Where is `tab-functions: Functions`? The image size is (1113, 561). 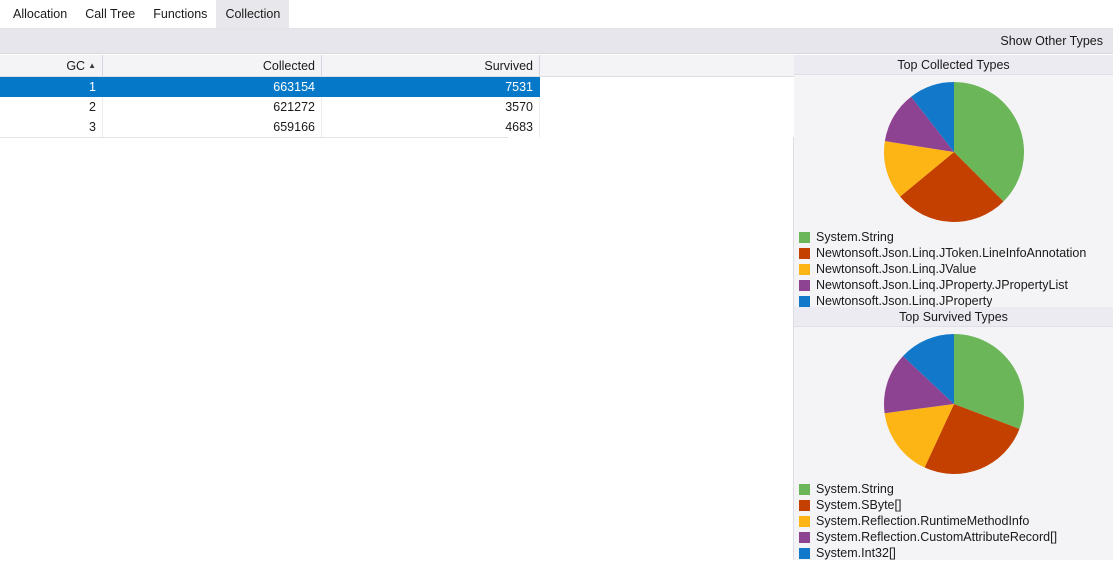
tab-functions: Functions is located at coordinates (180, 14).